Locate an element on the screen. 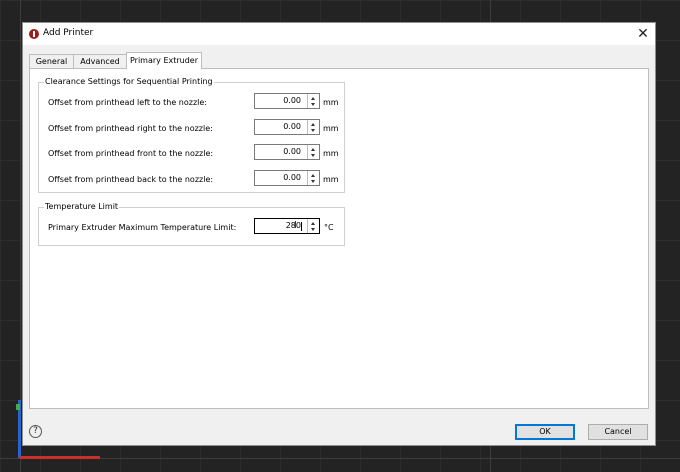  max-temperature-unit: °C is located at coordinates (329, 227).